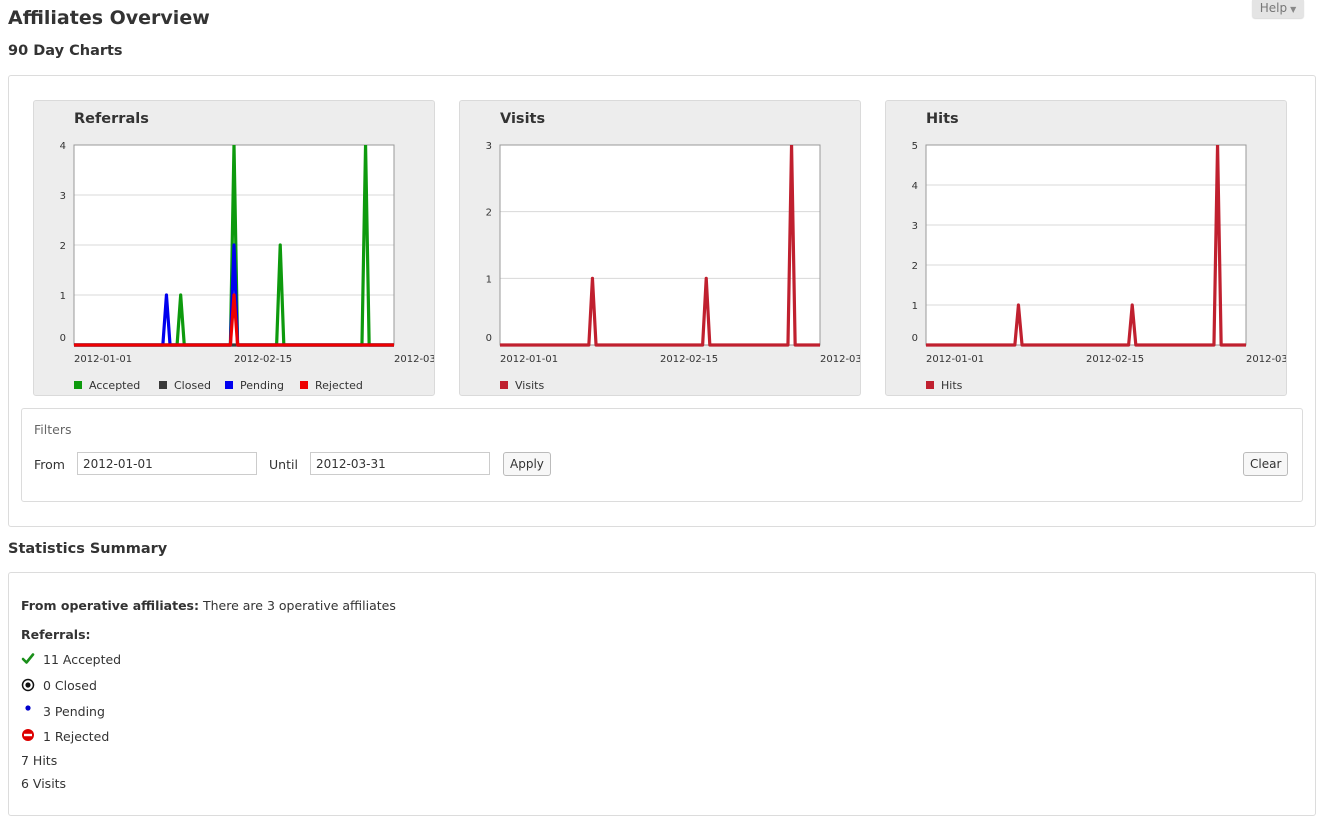  Describe the element at coordinates (76, 736) in the screenshot. I see `rejected-count: 1 Rejected` at that location.